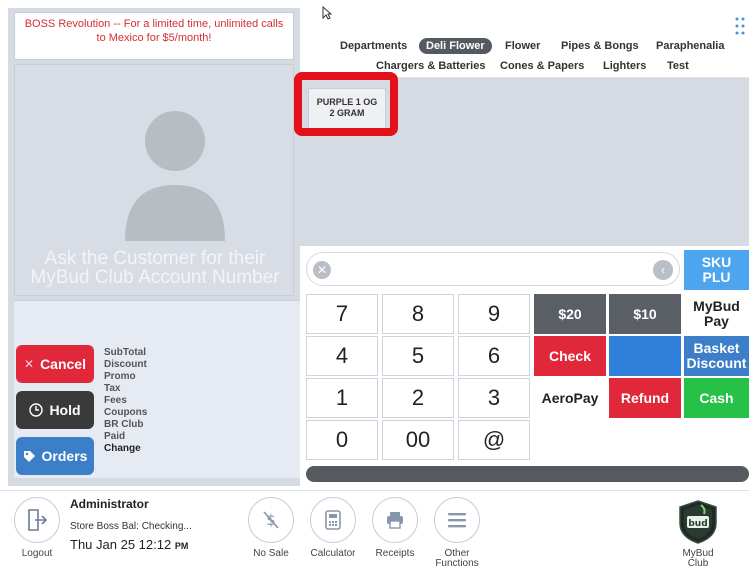 This screenshot has height=574, width=749. I want to click on mybud-club-button: bud, so click(698, 522).